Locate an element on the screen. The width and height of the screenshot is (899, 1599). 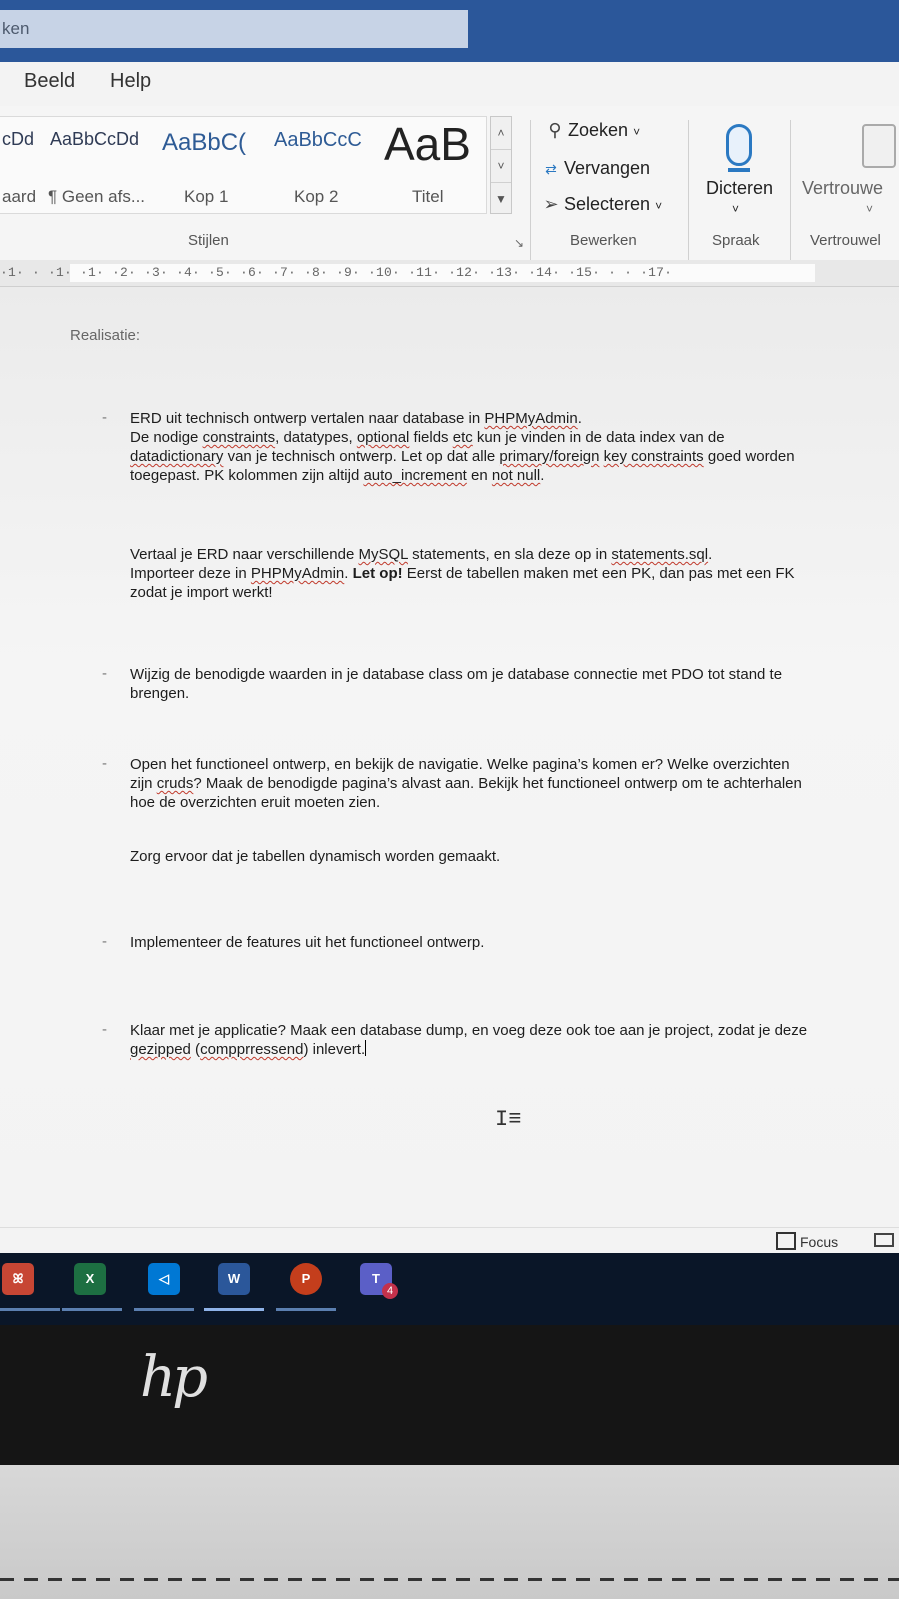
excel-app-icon: X is located at coordinates (90, 1279).